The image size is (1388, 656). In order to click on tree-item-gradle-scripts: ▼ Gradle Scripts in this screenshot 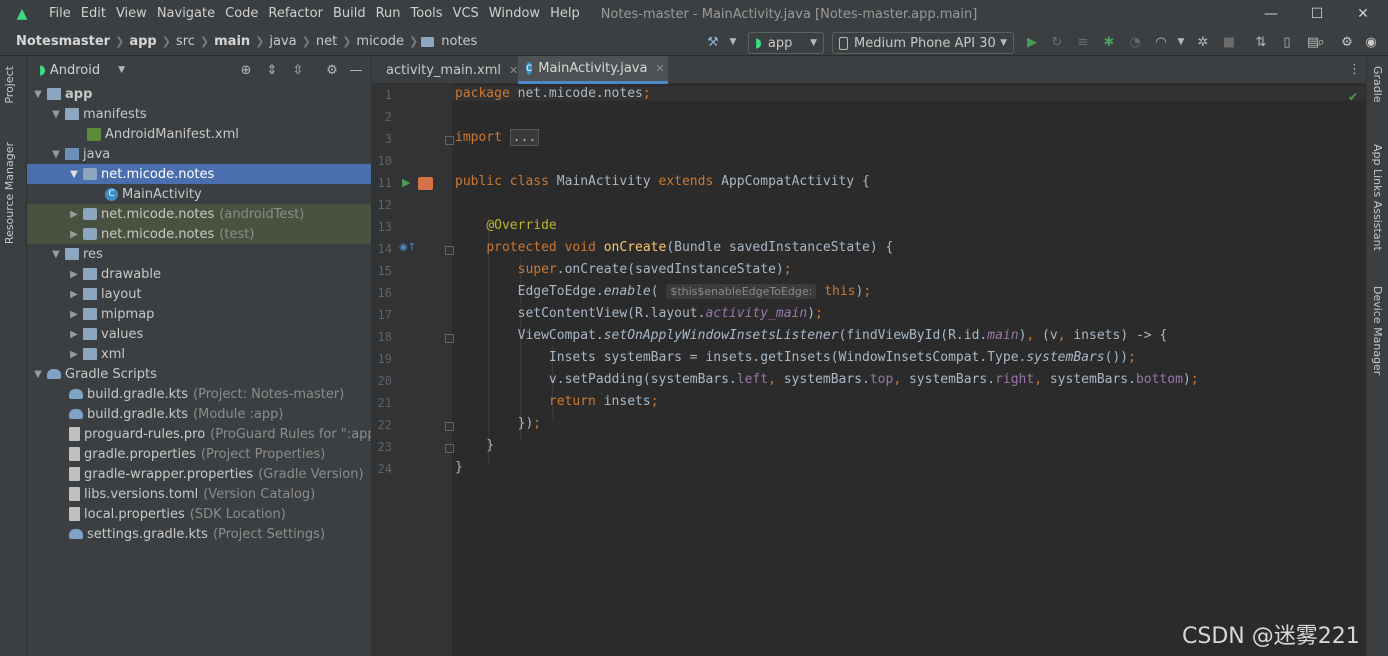, I will do `click(199, 374)`.